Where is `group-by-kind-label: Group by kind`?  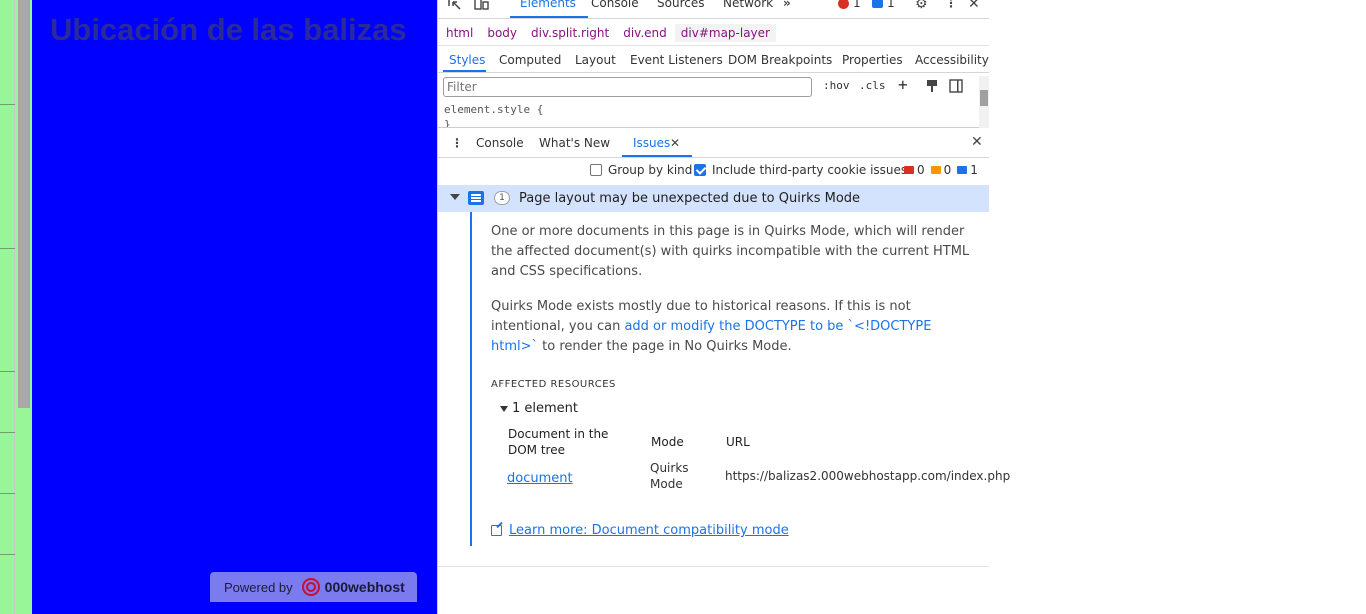
group-by-kind-label: Group by kind is located at coordinates (650, 170).